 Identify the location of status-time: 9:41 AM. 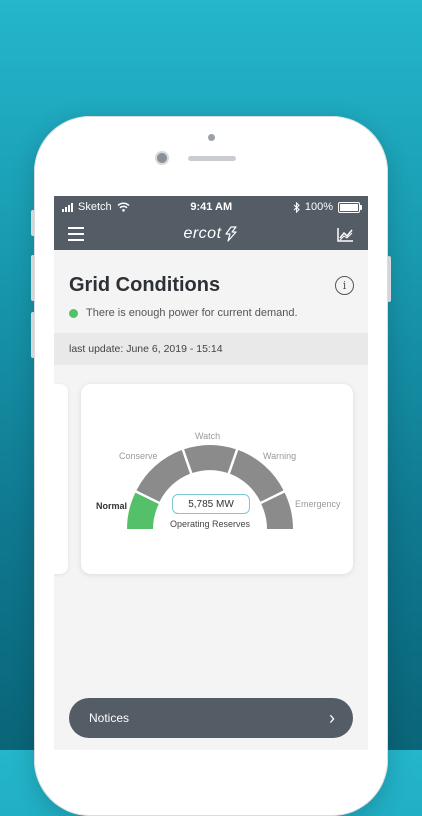
(211, 207).